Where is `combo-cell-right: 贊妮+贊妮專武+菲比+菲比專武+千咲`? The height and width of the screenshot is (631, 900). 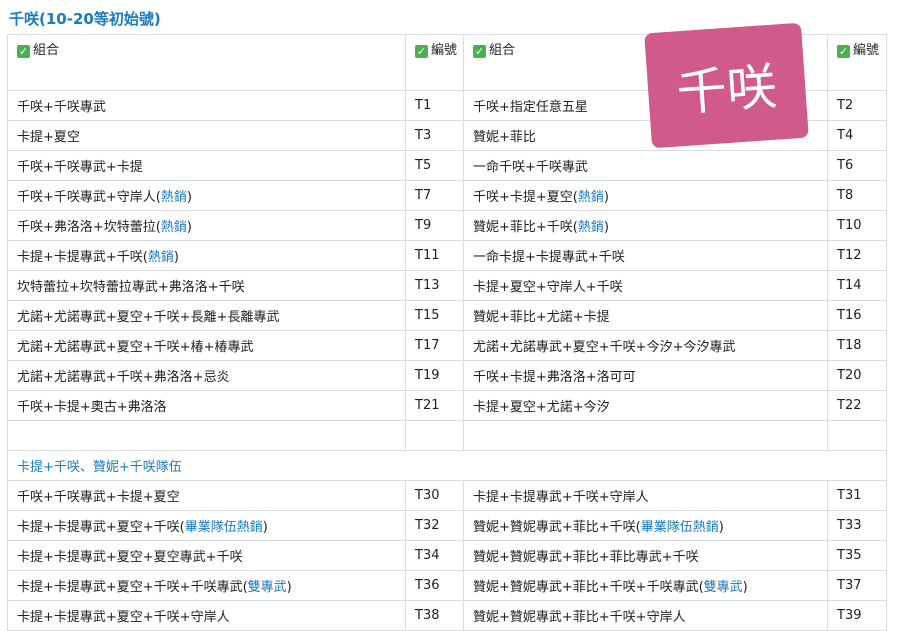
combo-cell-right: 贊妮+贊妮專武+菲比+菲比專武+千咲 is located at coordinates (645, 555).